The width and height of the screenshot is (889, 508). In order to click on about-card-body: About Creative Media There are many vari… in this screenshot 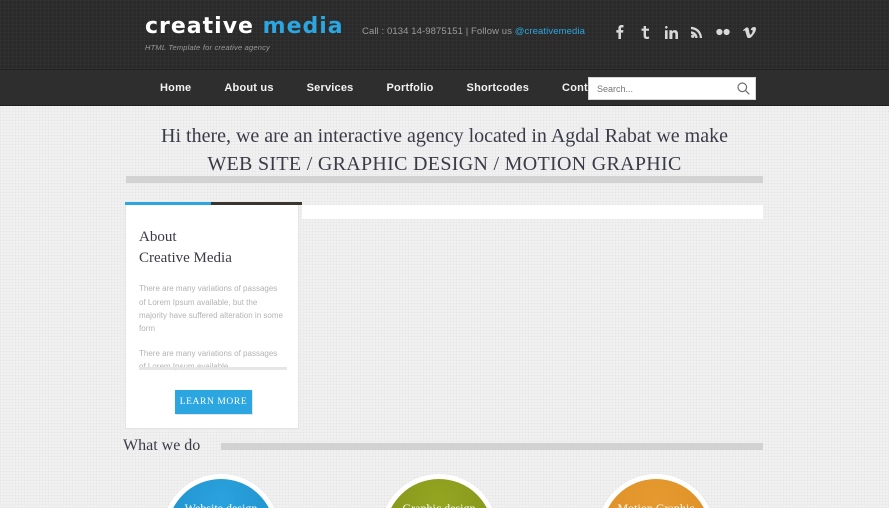, I will do `click(212, 289)`.